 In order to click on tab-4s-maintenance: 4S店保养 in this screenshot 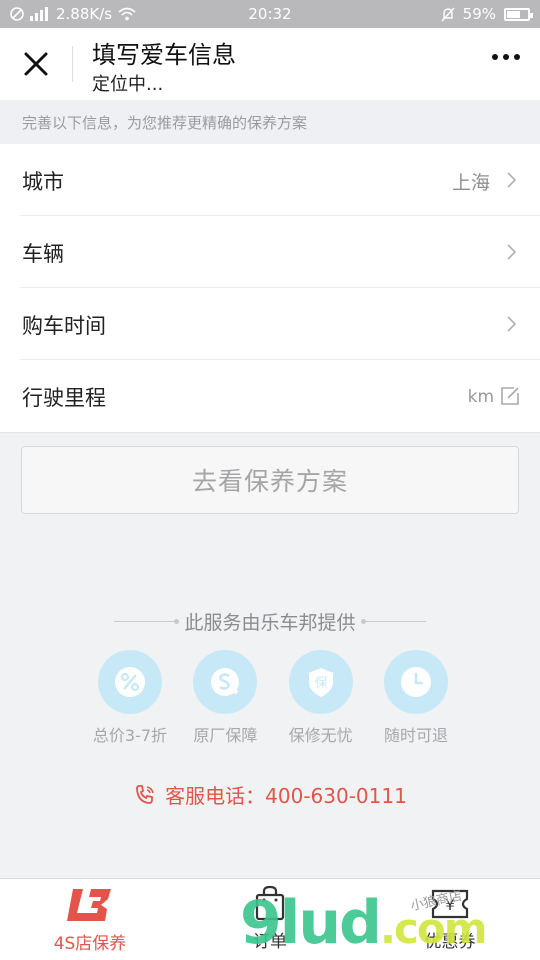, I will do `click(90, 919)`.